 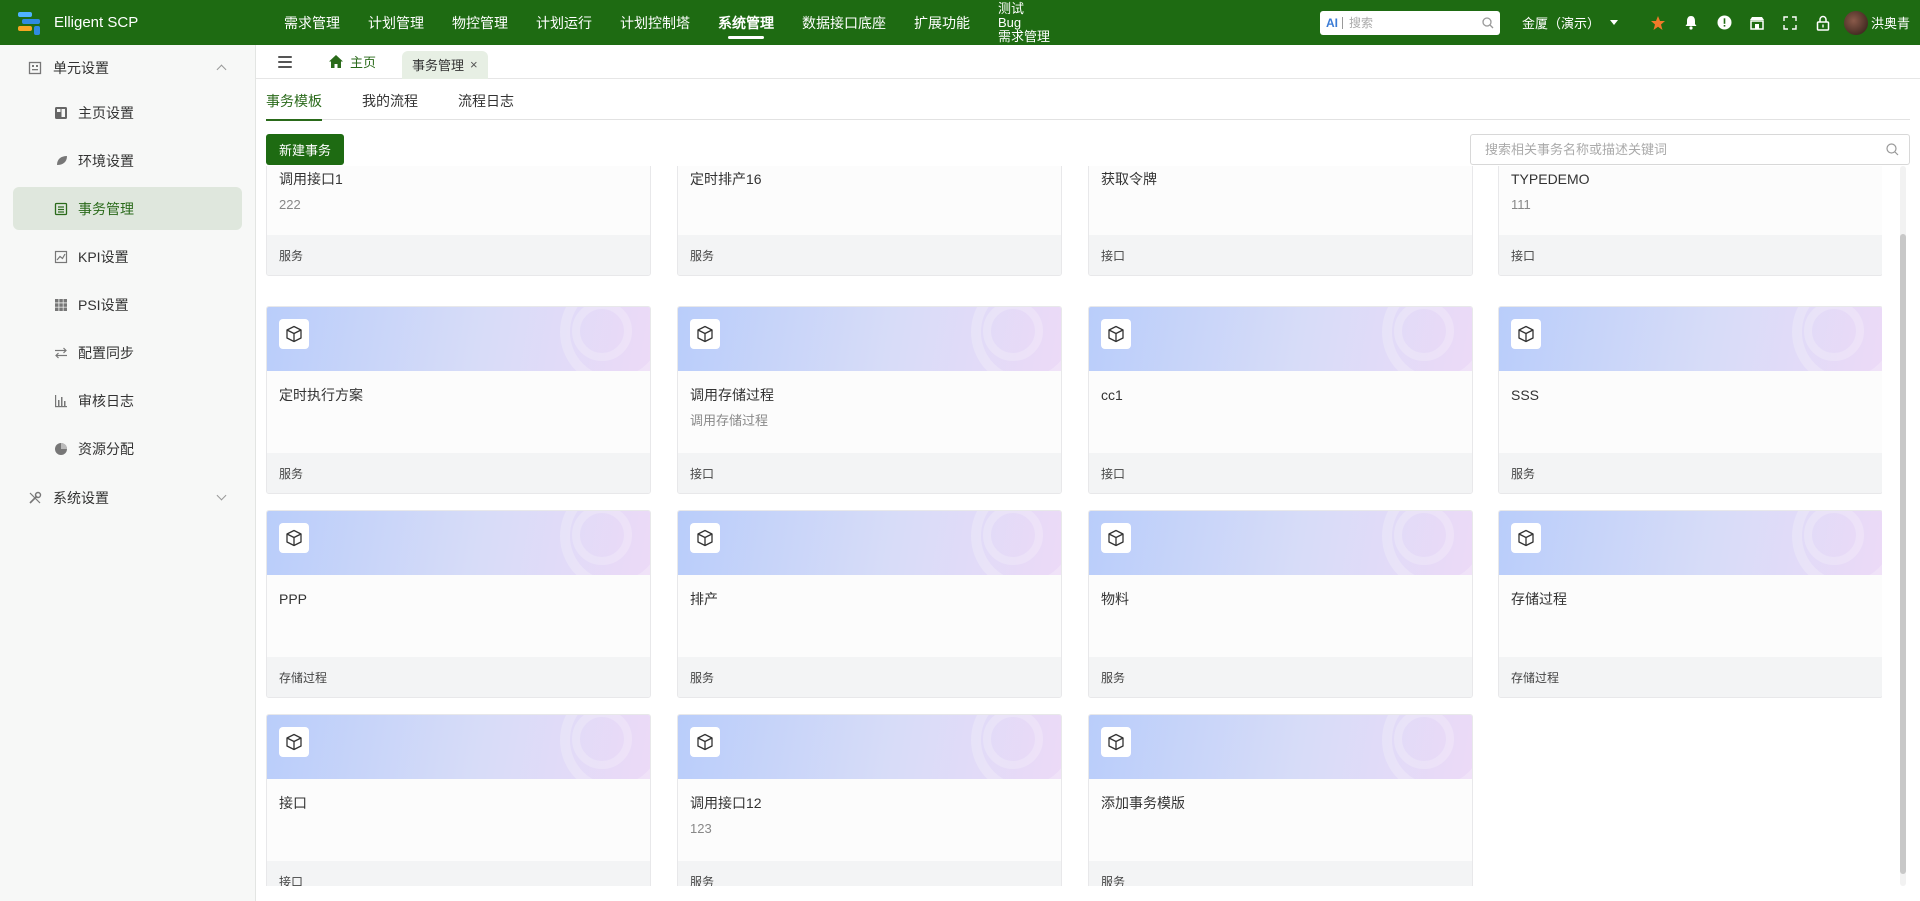 I want to click on sidebar-item-label: 配置同步, so click(x=106, y=352).